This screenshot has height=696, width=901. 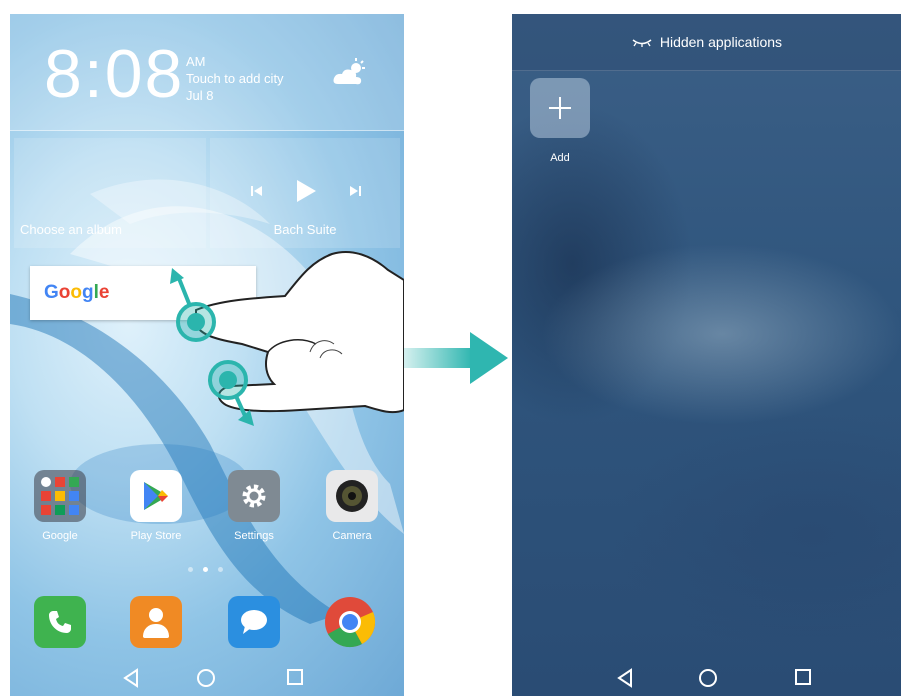 I want to click on google-folder-icon, so click(x=60, y=496).